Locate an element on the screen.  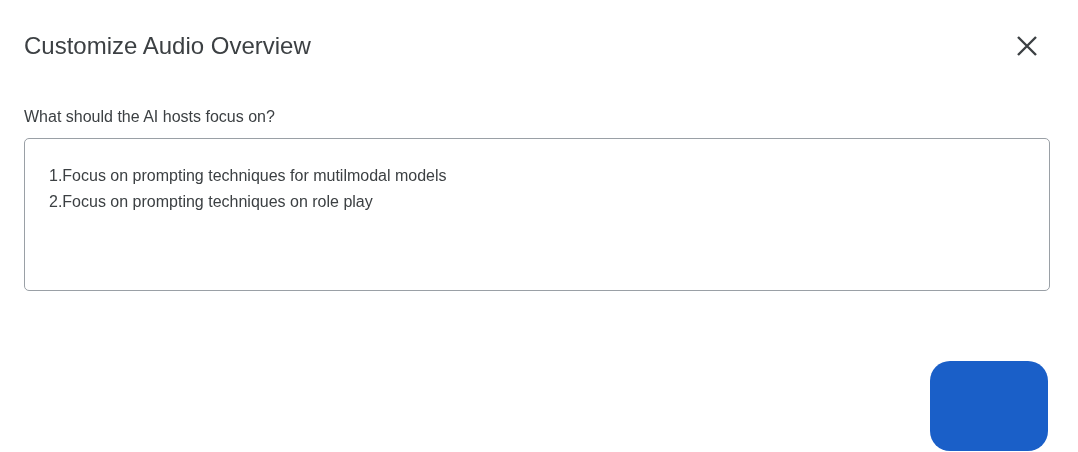
field-label: What should the AI hosts focus on? is located at coordinates (149, 117).